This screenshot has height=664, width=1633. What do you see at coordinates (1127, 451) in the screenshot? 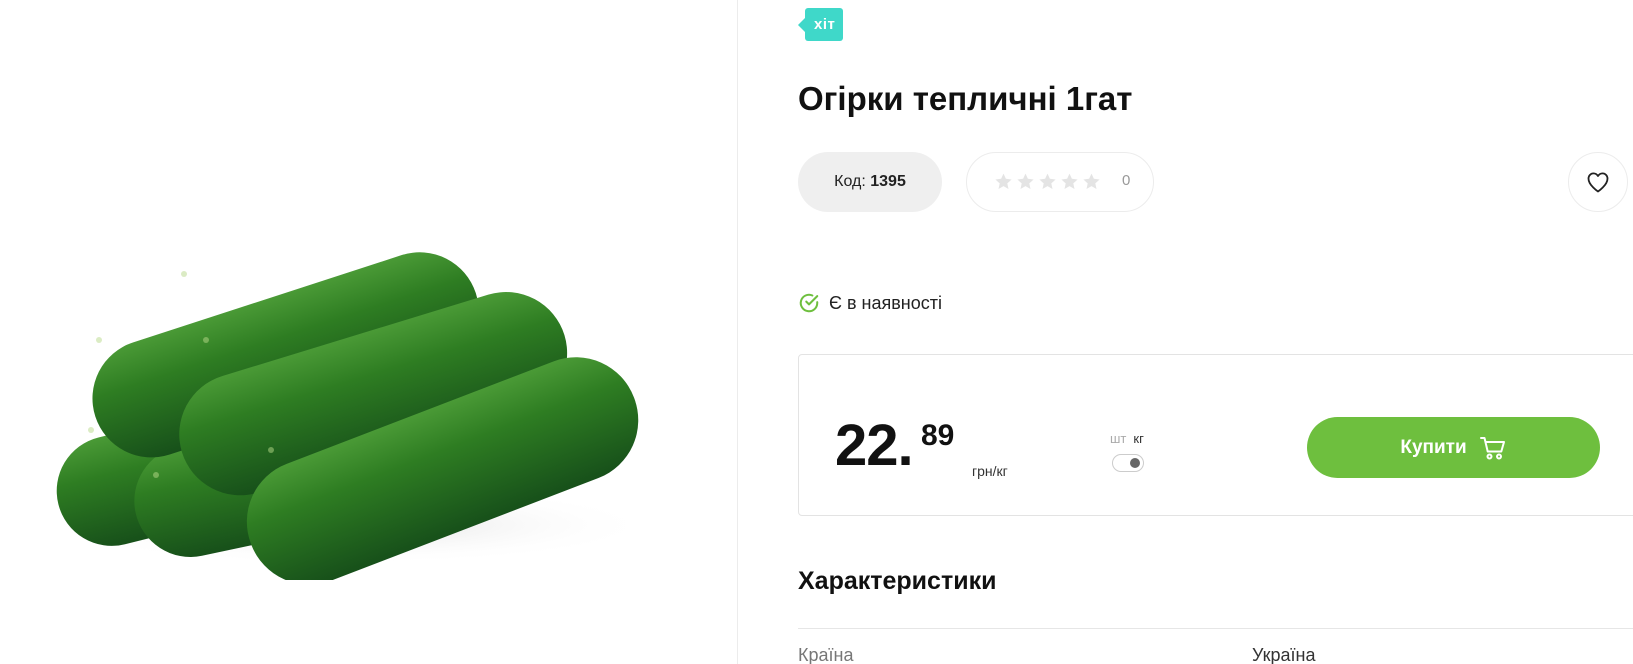
I see `unit-switch: шт кг` at bounding box center [1127, 451].